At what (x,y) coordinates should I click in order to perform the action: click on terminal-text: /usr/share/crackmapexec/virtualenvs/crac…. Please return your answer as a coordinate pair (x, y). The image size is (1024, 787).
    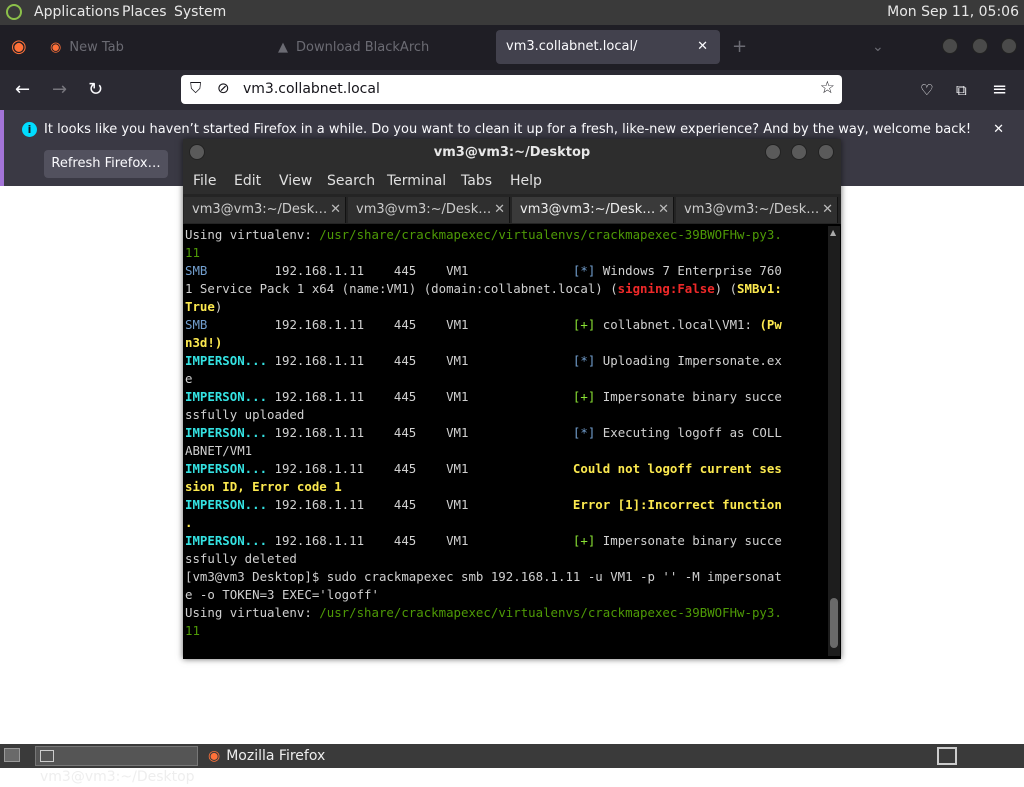
    Looking at the image, I should click on (550, 234).